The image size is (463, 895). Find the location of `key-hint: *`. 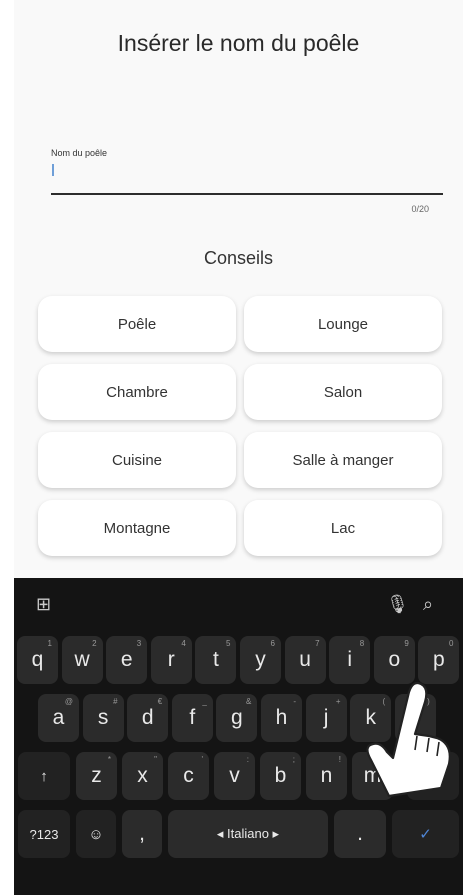

key-hint: * is located at coordinates (109, 759).